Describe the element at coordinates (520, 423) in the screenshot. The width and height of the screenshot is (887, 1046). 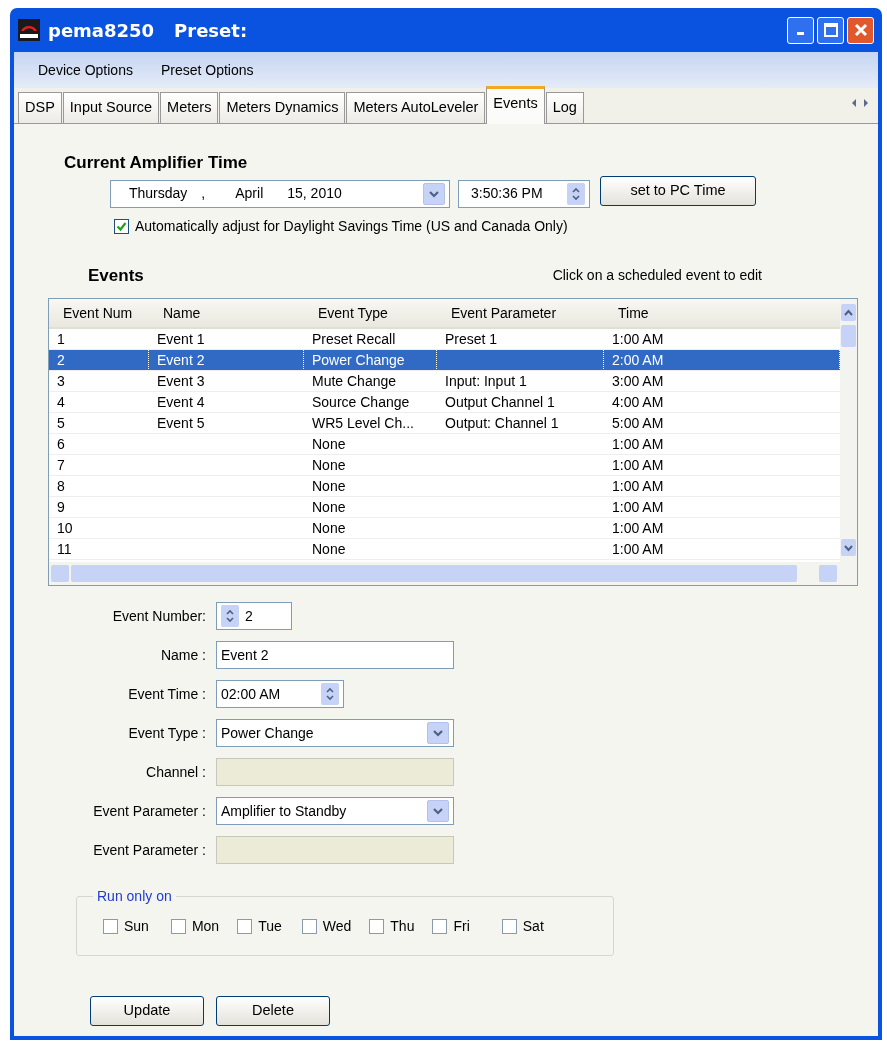
I see `table-cell: Output: Channel 1` at that location.